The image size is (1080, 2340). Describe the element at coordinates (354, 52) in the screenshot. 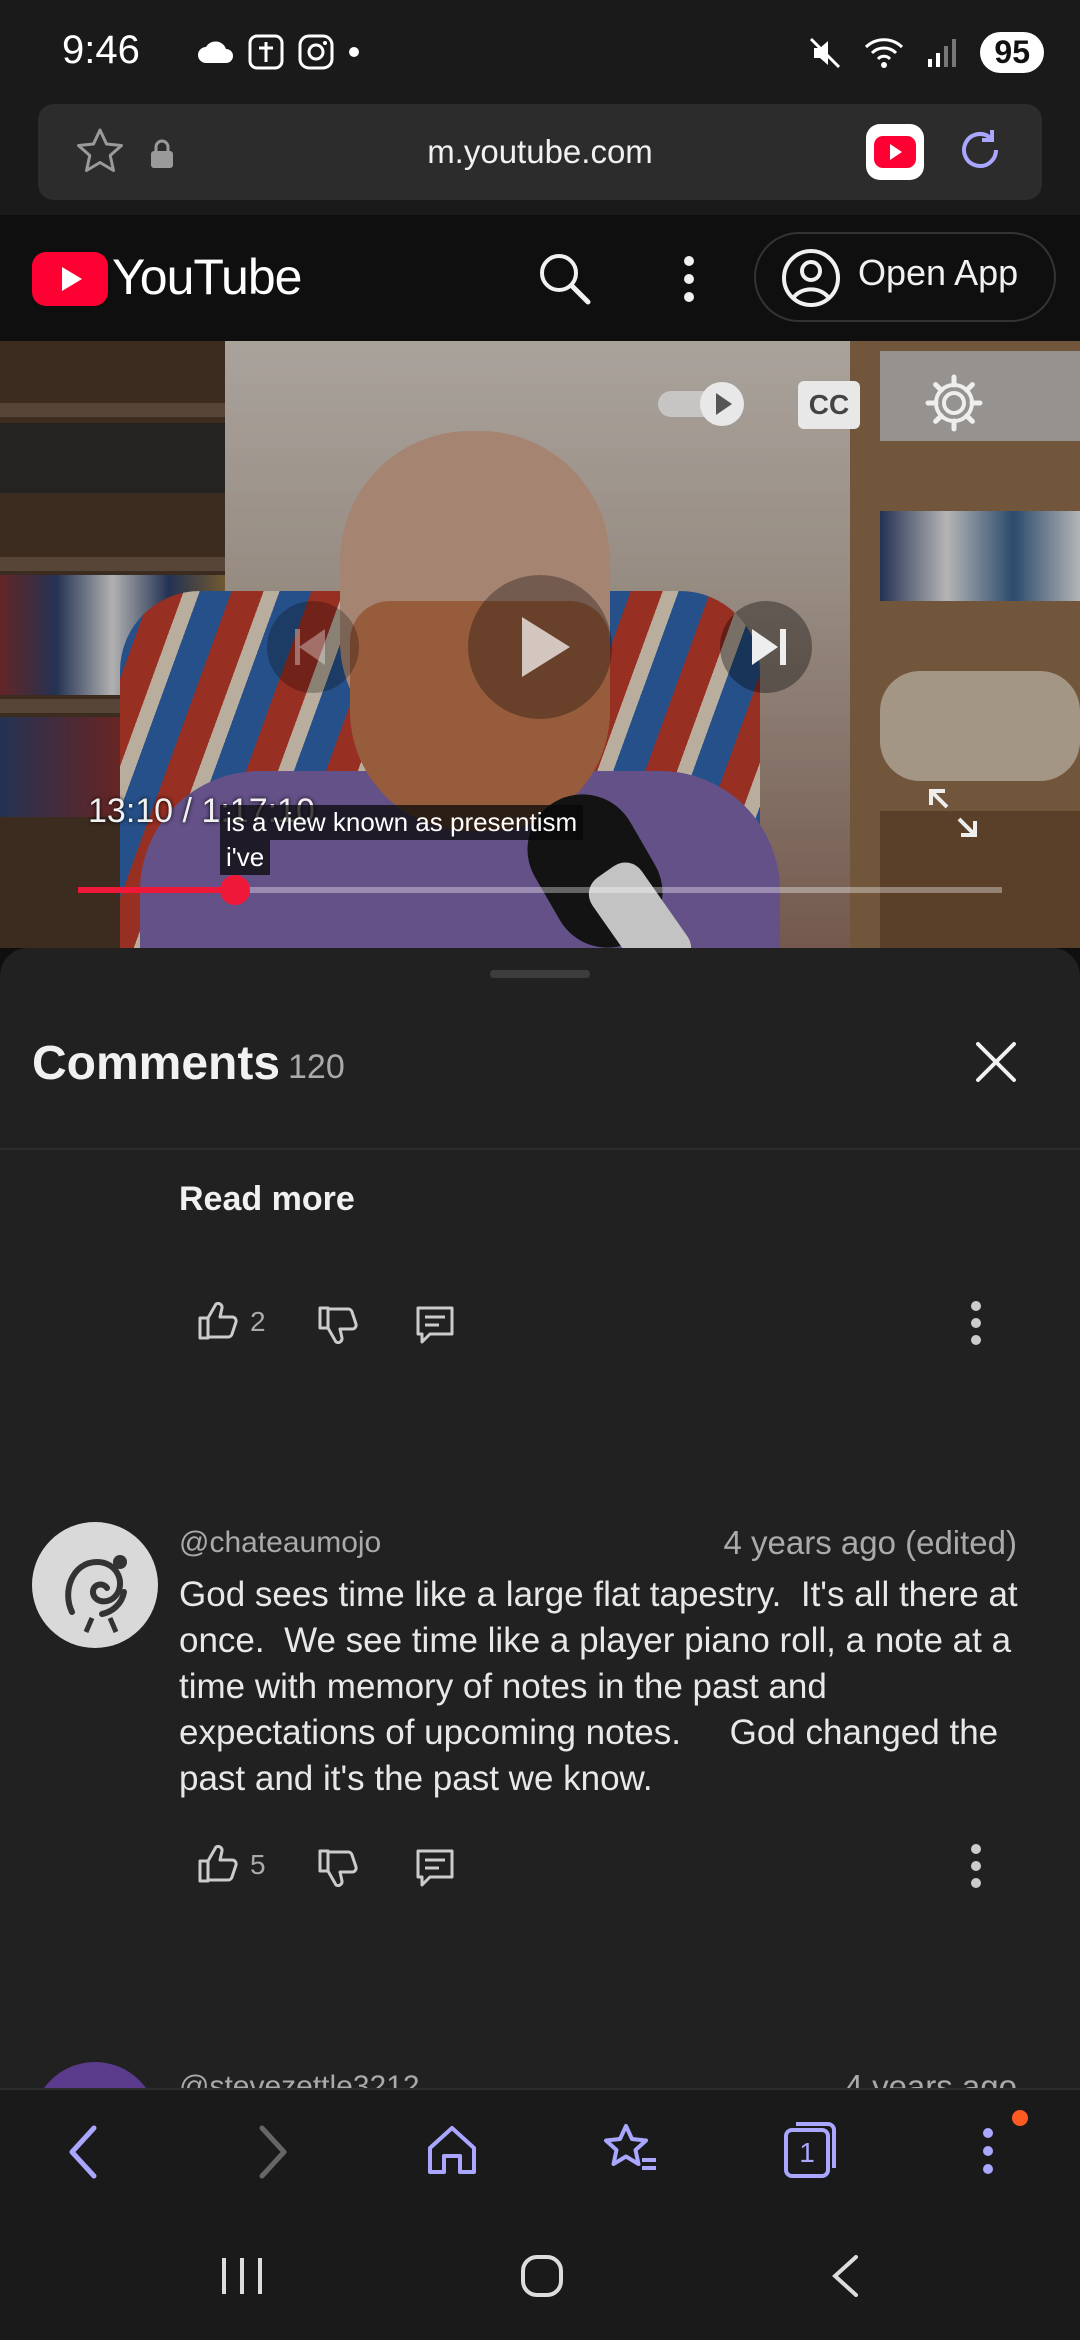

I see `dot-icon` at that location.